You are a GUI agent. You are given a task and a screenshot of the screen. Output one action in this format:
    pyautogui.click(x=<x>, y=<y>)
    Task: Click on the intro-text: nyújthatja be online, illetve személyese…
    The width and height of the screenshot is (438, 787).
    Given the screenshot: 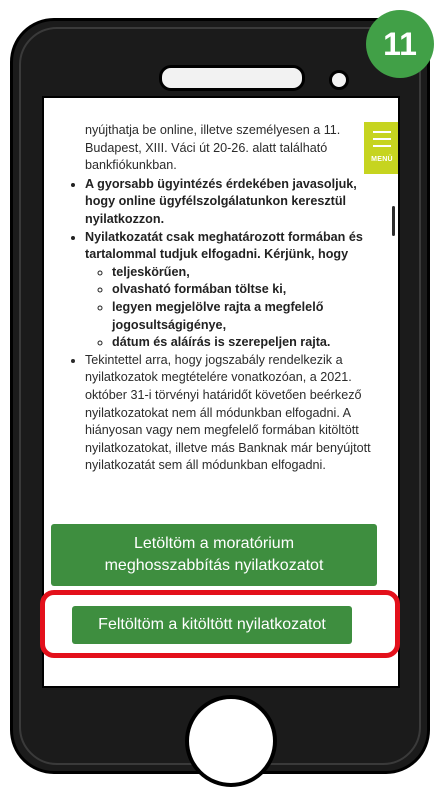 What is the action you would take?
    pyautogui.click(x=213, y=148)
    